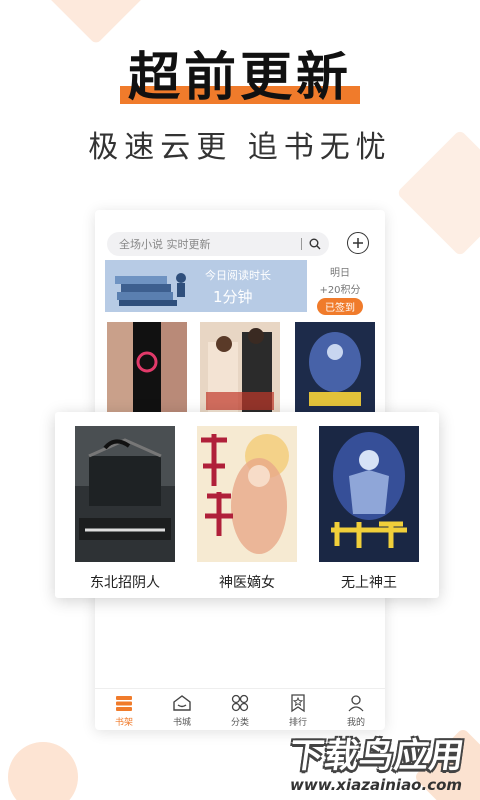  I want to click on tab-bookstore: 书城, so click(182, 709).